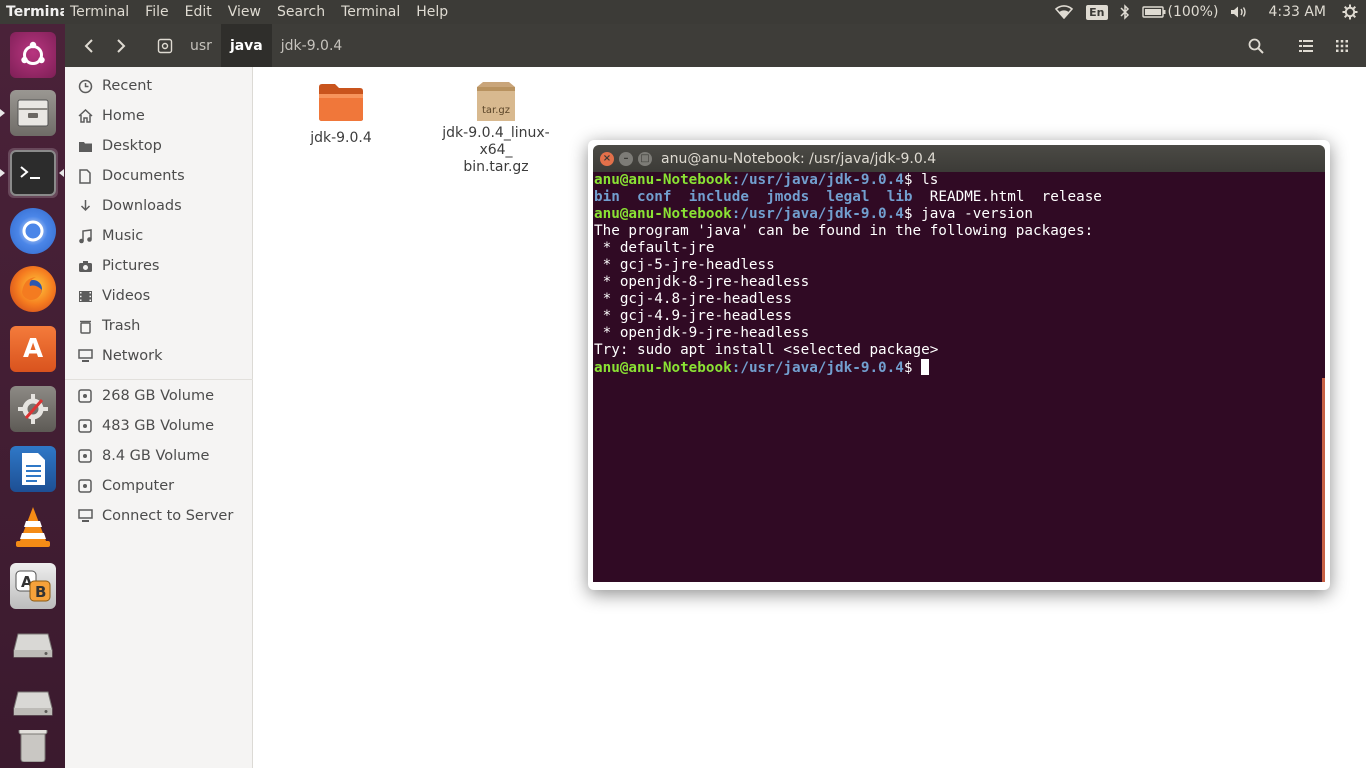 Image resolution: width=1366 pixels, height=768 pixels. What do you see at coordinates (127, 86) in the screenshot?
I see `sidebar-item-label: Recent` at bounding box center [127, 86].